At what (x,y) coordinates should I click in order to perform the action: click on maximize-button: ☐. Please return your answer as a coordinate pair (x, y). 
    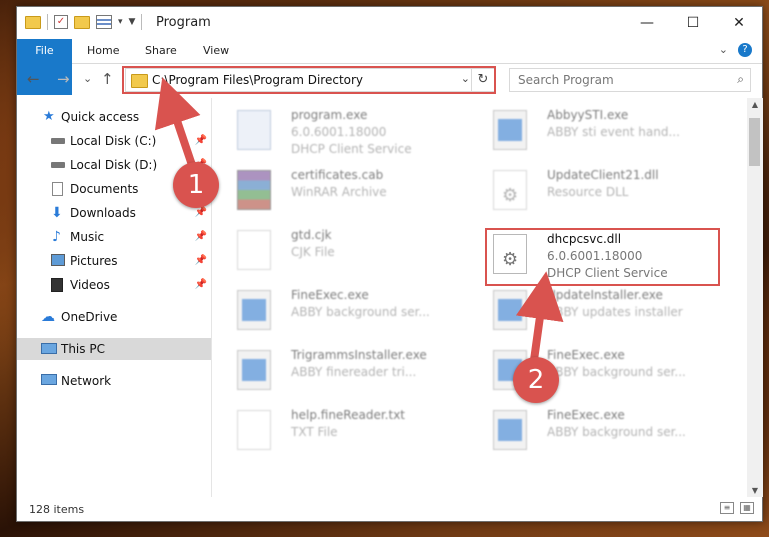
    Looking at the image, I should click on (693, 23).